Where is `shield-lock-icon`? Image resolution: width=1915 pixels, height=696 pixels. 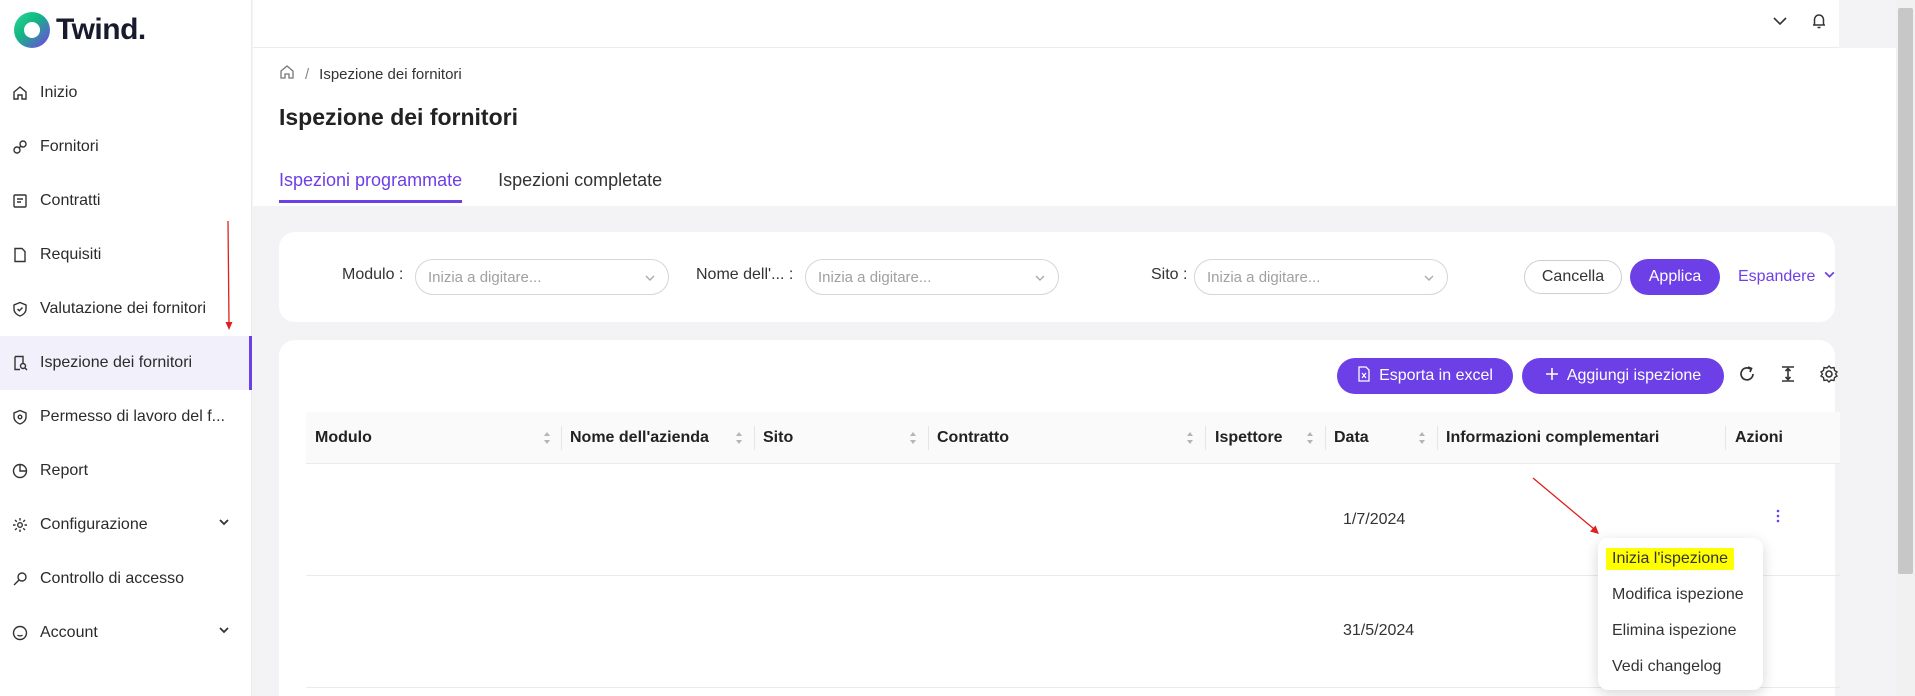
shield-lock-icon is located at coordinates (20, 417).